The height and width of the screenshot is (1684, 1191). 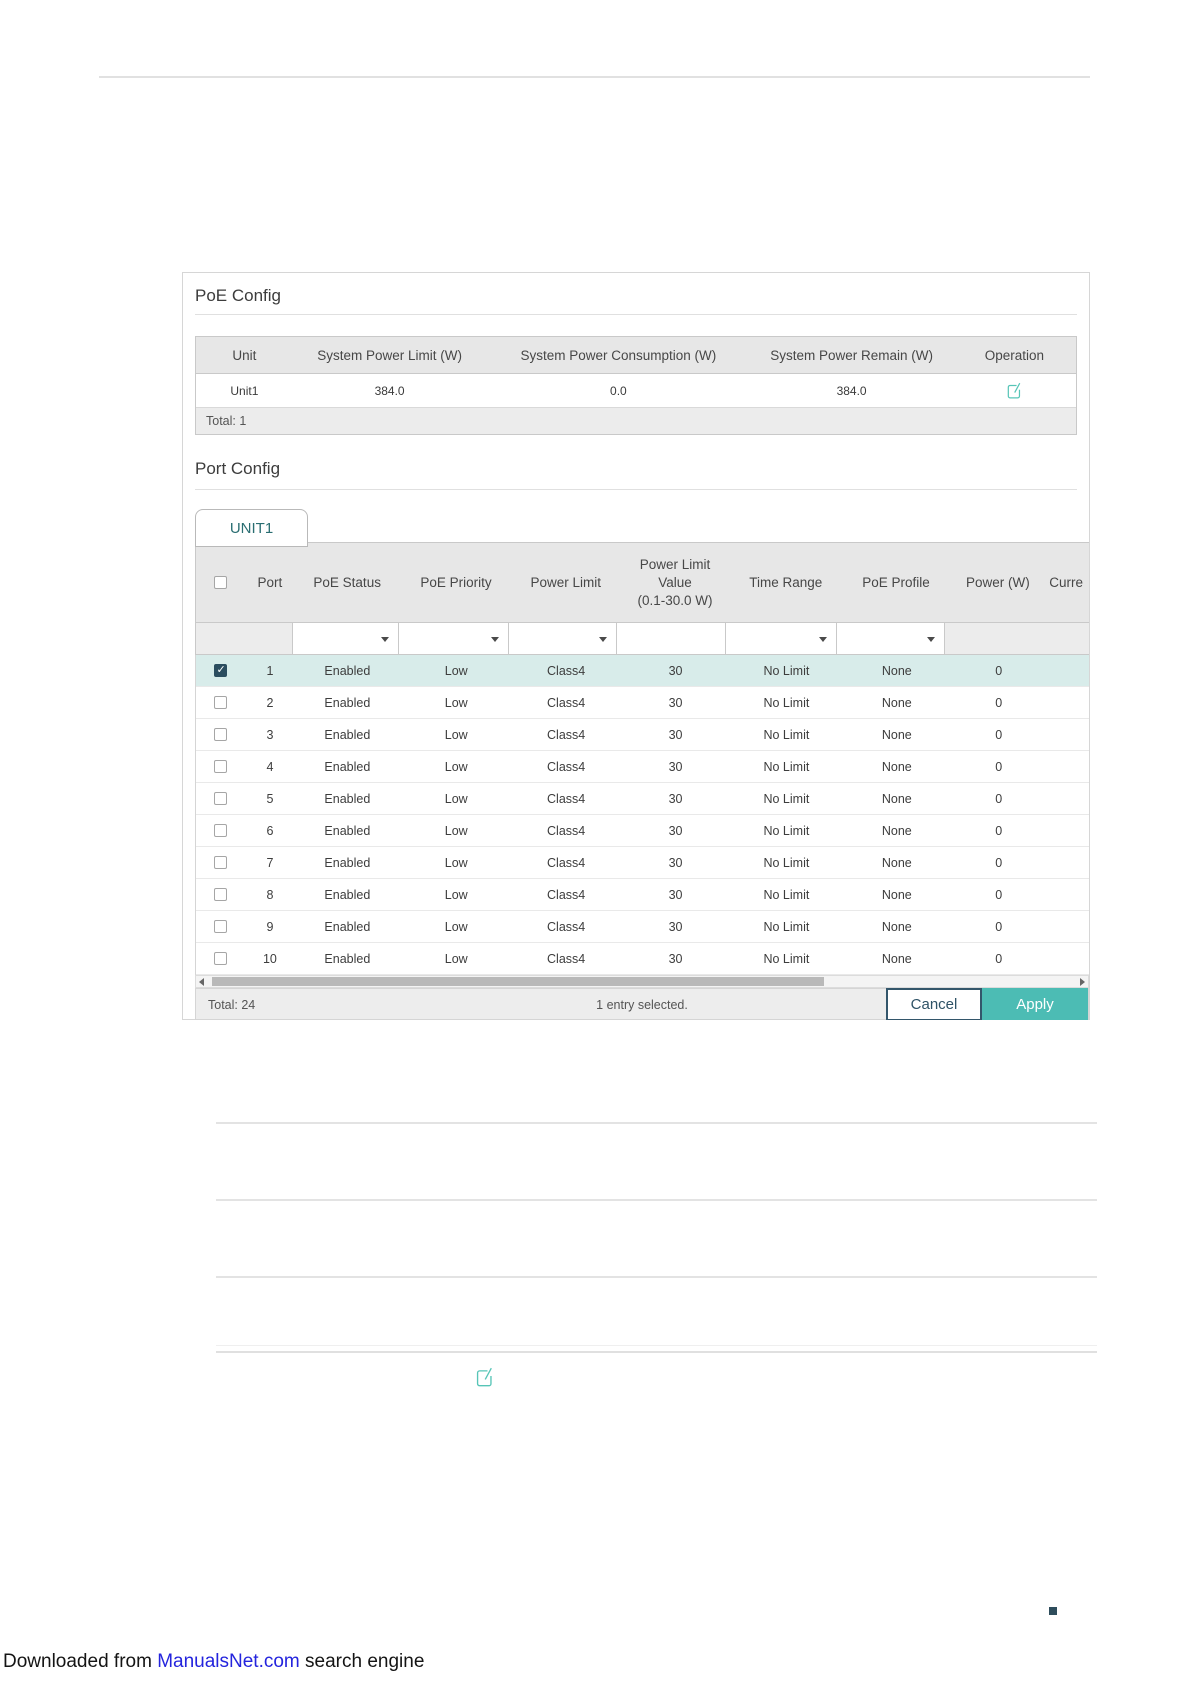 What do you see at coordinates (270, 734) in the screenshot?
I see `cell-port: 3` at bounding box center [270, 734].